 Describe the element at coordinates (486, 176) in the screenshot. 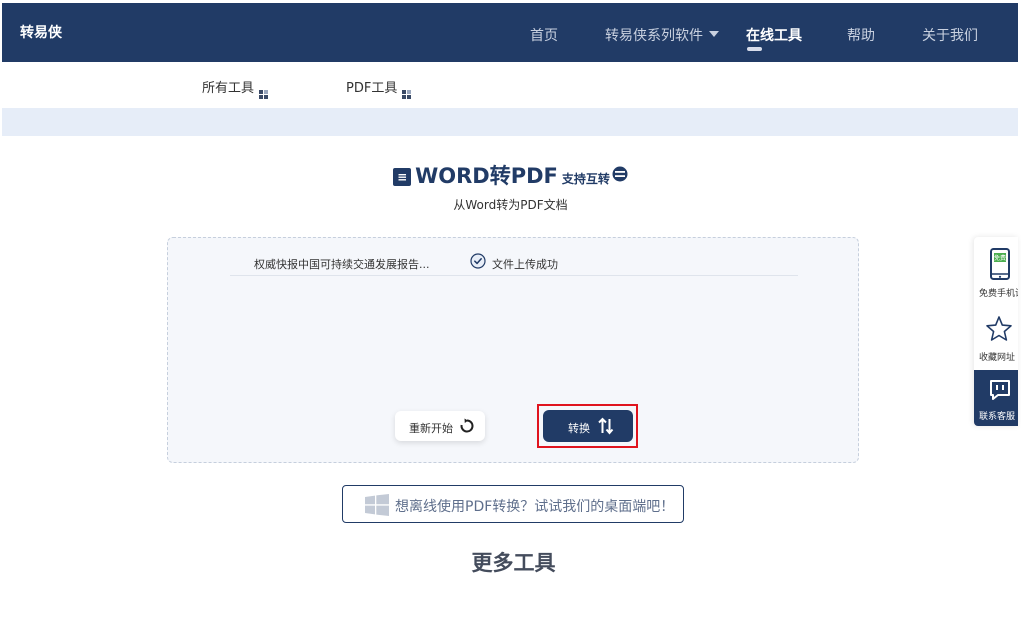

I see `tool-title-main: WORD转PDF` at that location.